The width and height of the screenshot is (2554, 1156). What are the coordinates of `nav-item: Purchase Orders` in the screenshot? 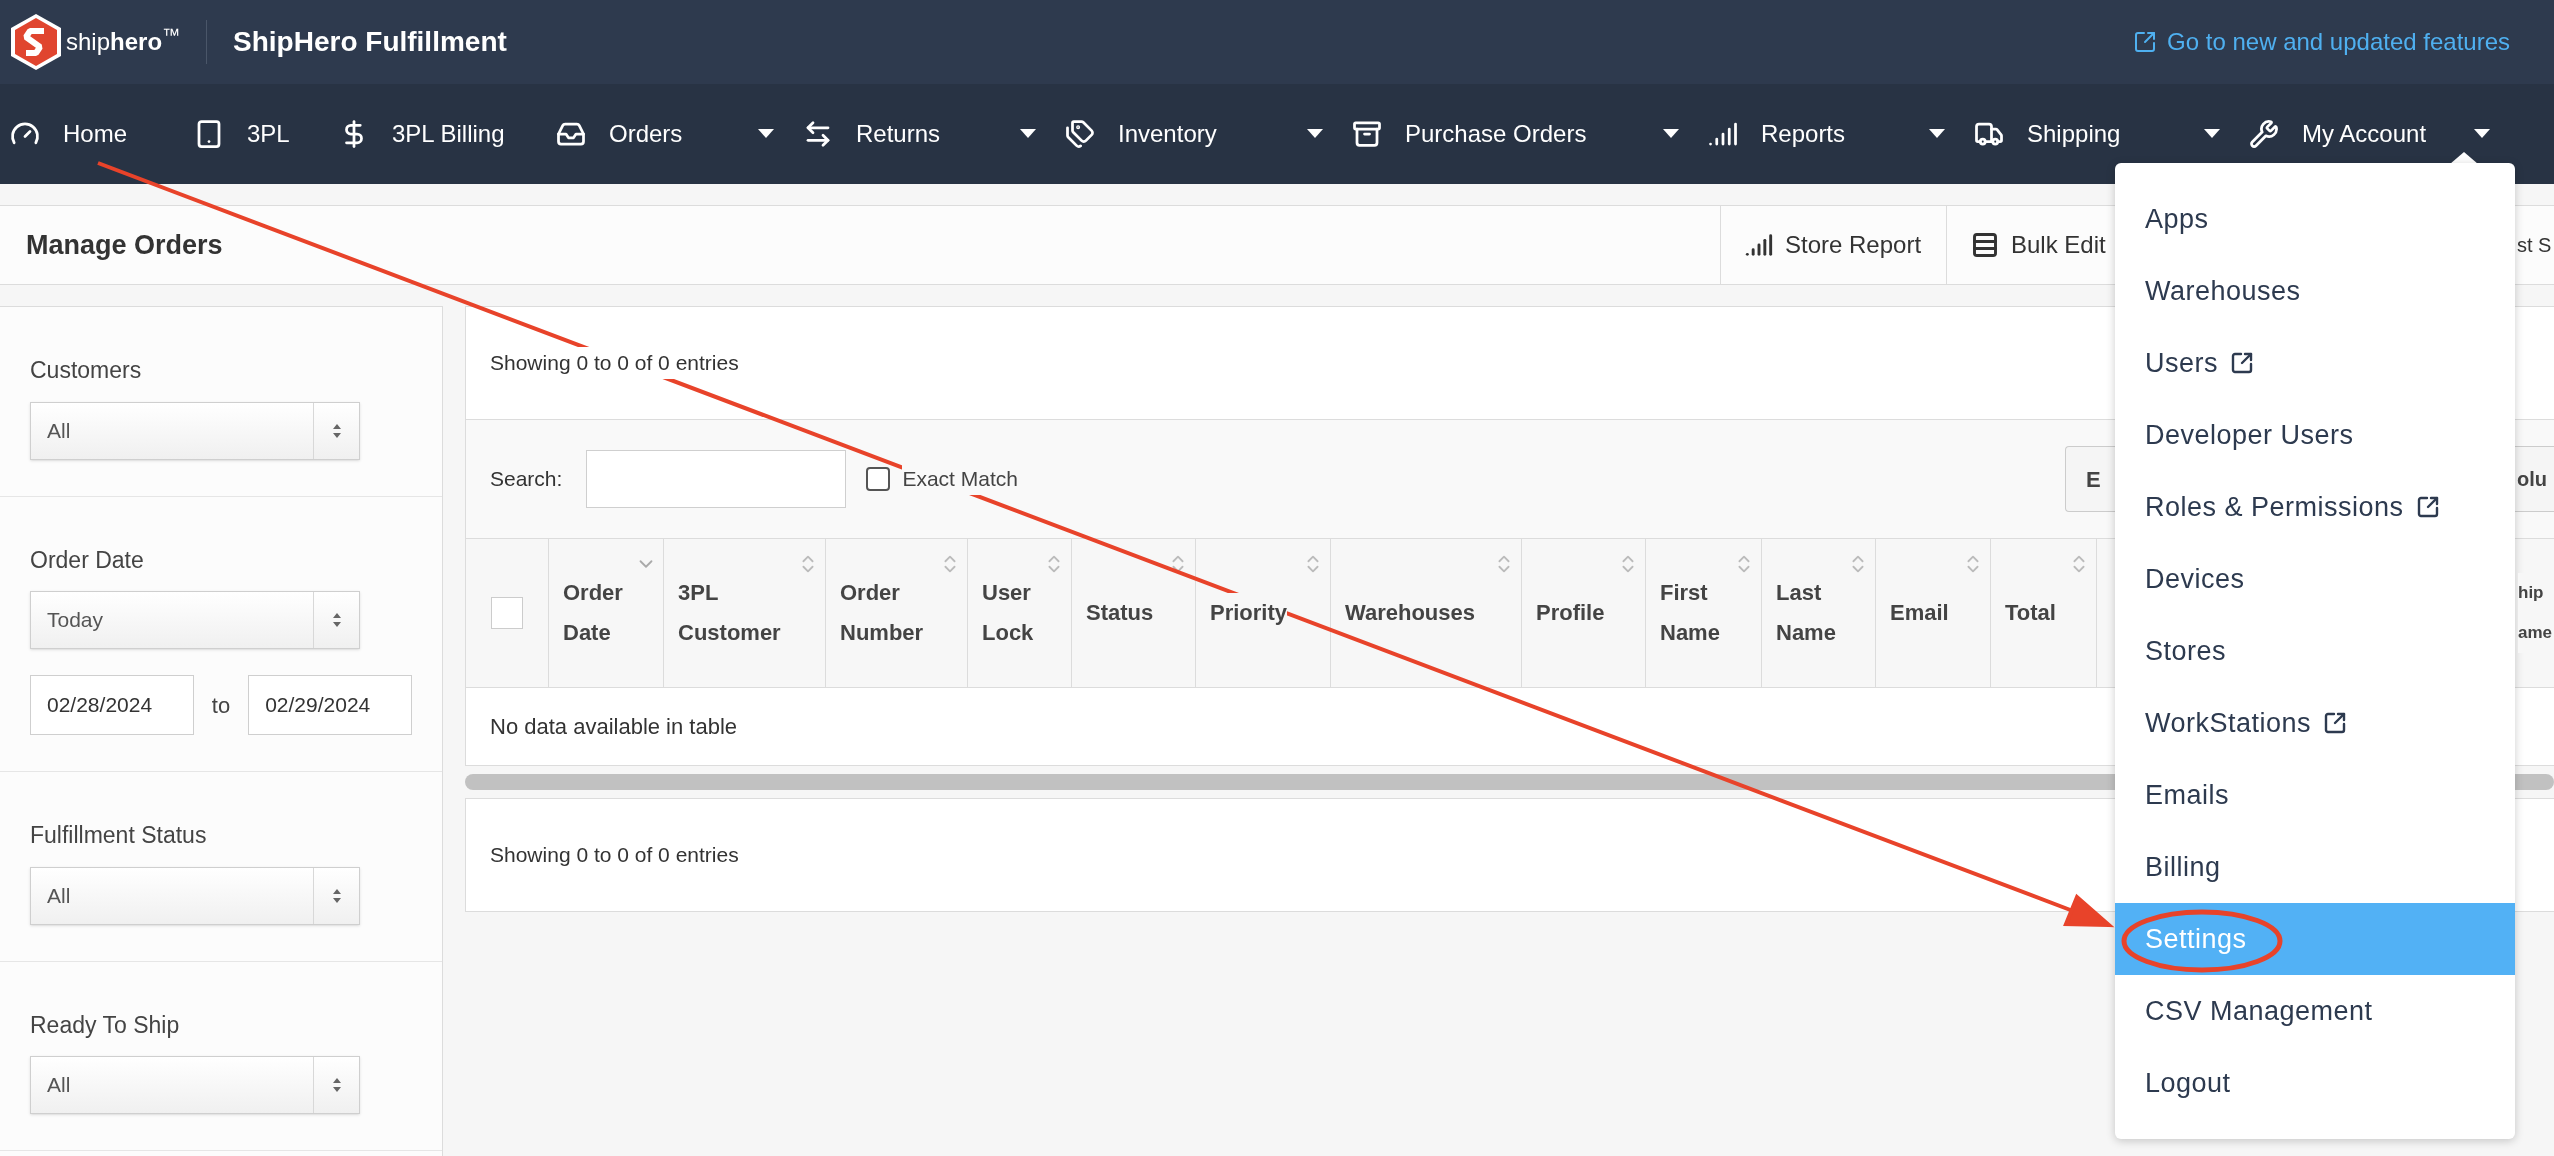 It's located at (1525, 134).